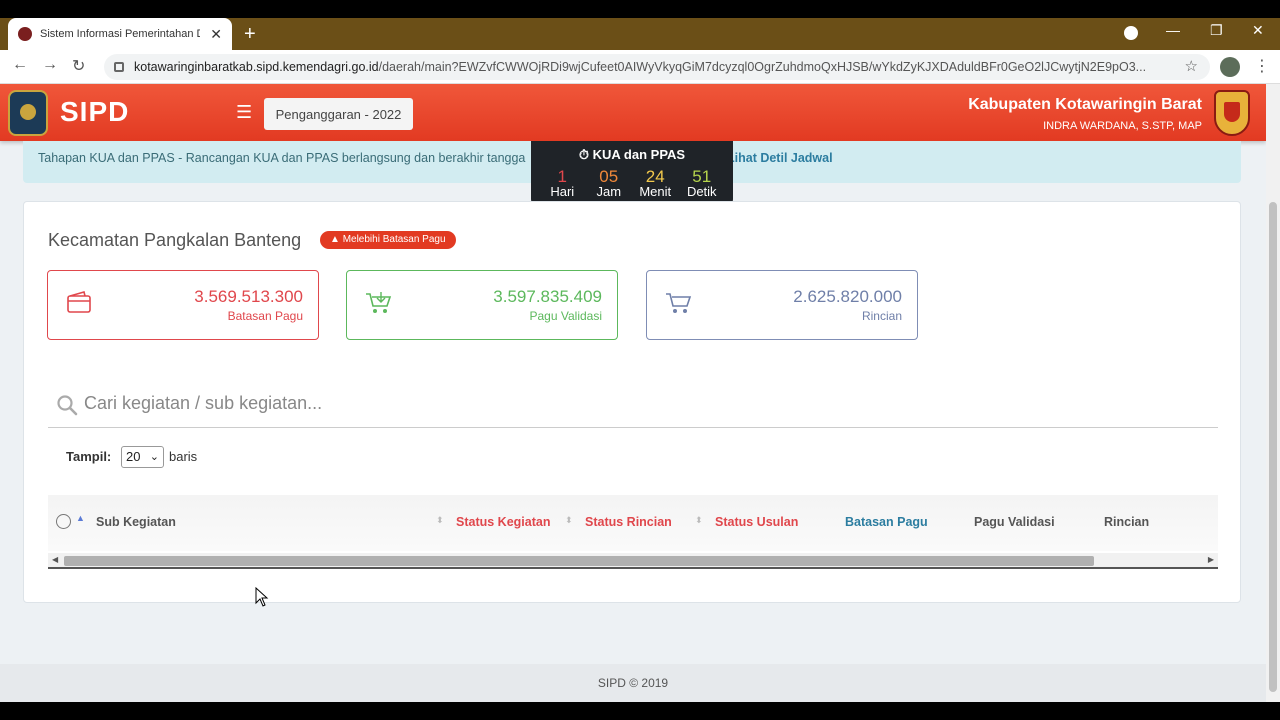 The image size is (1280, 720). I want to click on over-limit-badge: ▲ Melebihi Batasan Pagu, so click(388, 240).